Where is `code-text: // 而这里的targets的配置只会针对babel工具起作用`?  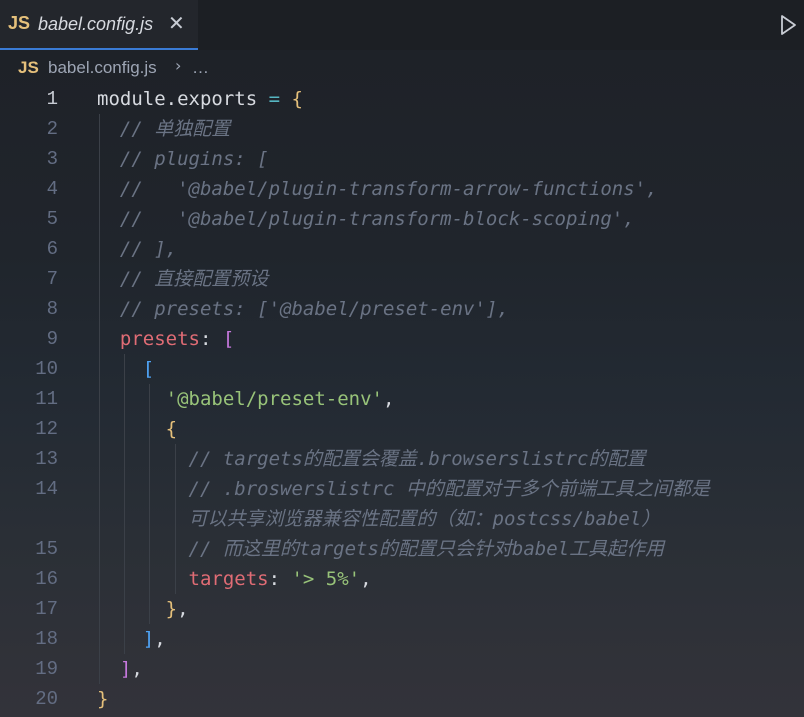 code-text: // 而这里的targets的配置只会针对babel工具起作用 is located at coordinates (381, 549).